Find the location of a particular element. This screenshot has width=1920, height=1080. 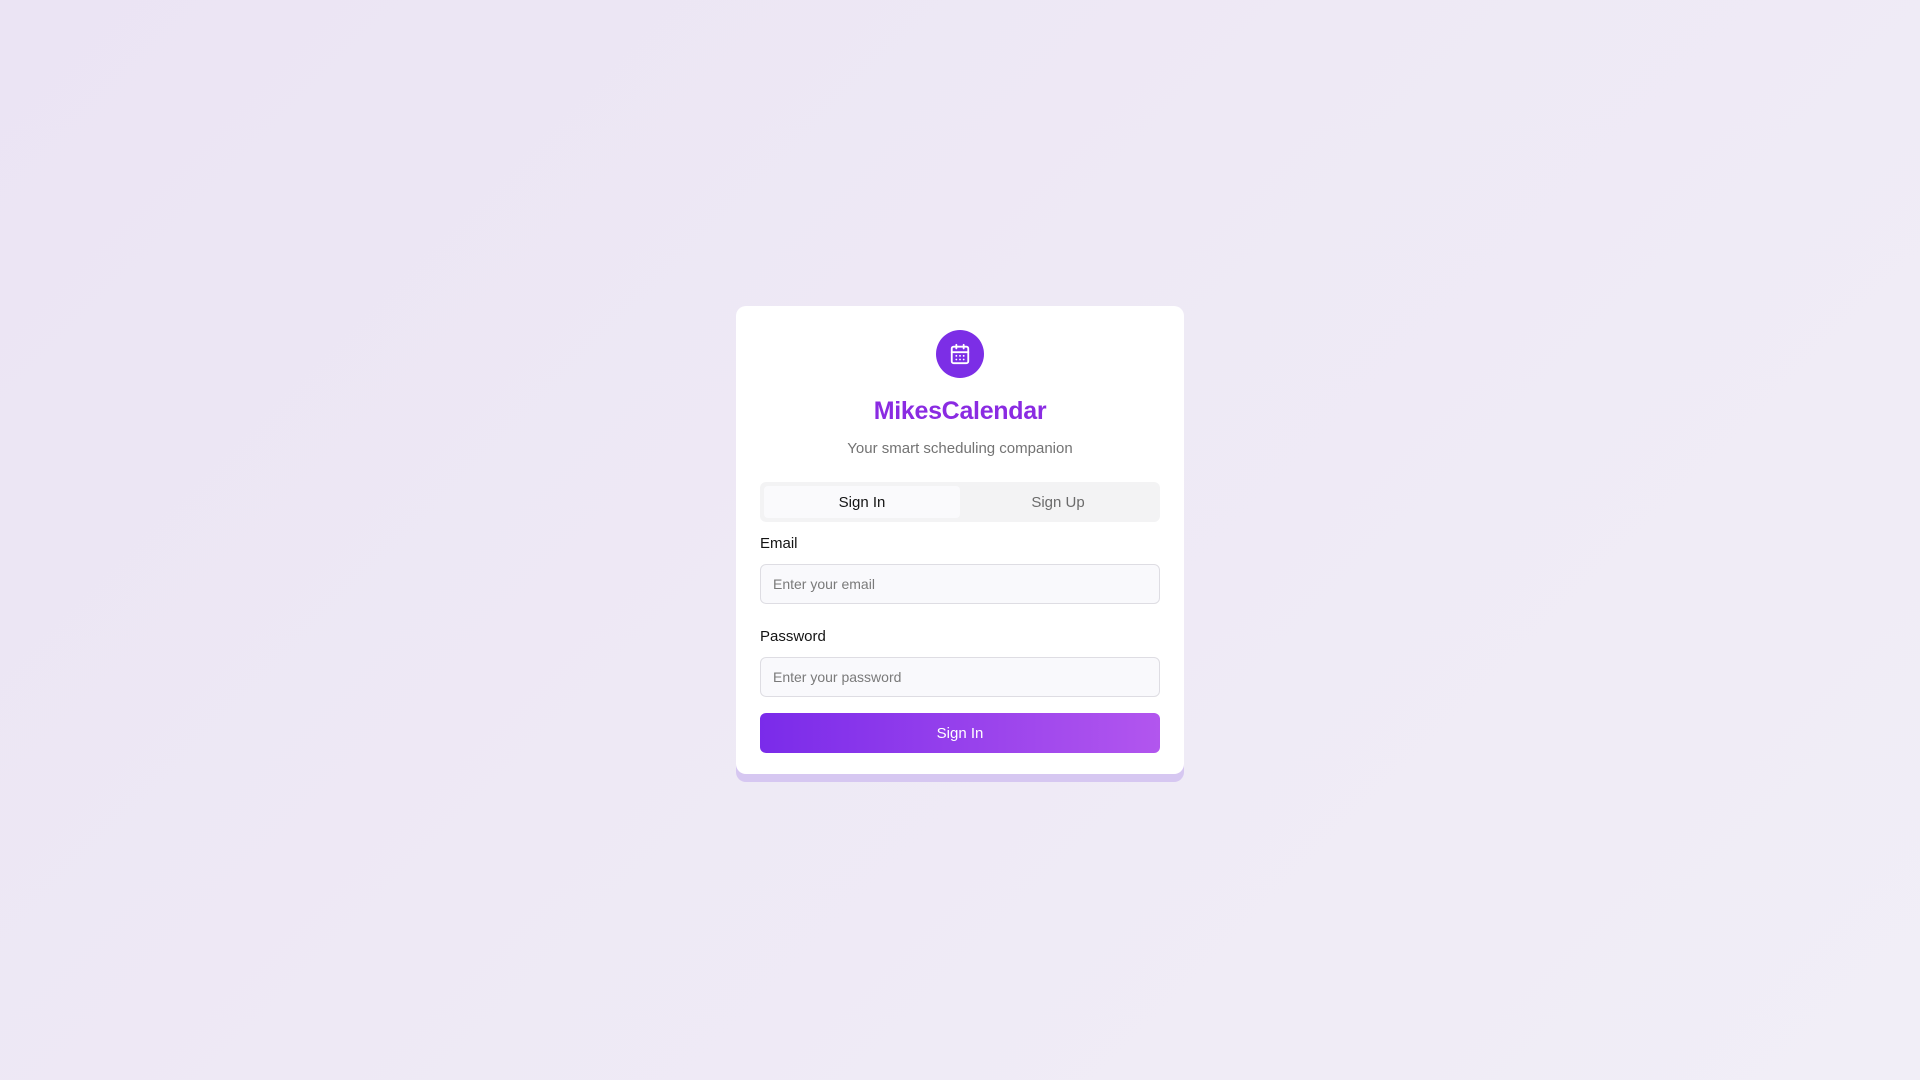

tab-sign-up: Sign Up is located at coordinates (1058, 502).